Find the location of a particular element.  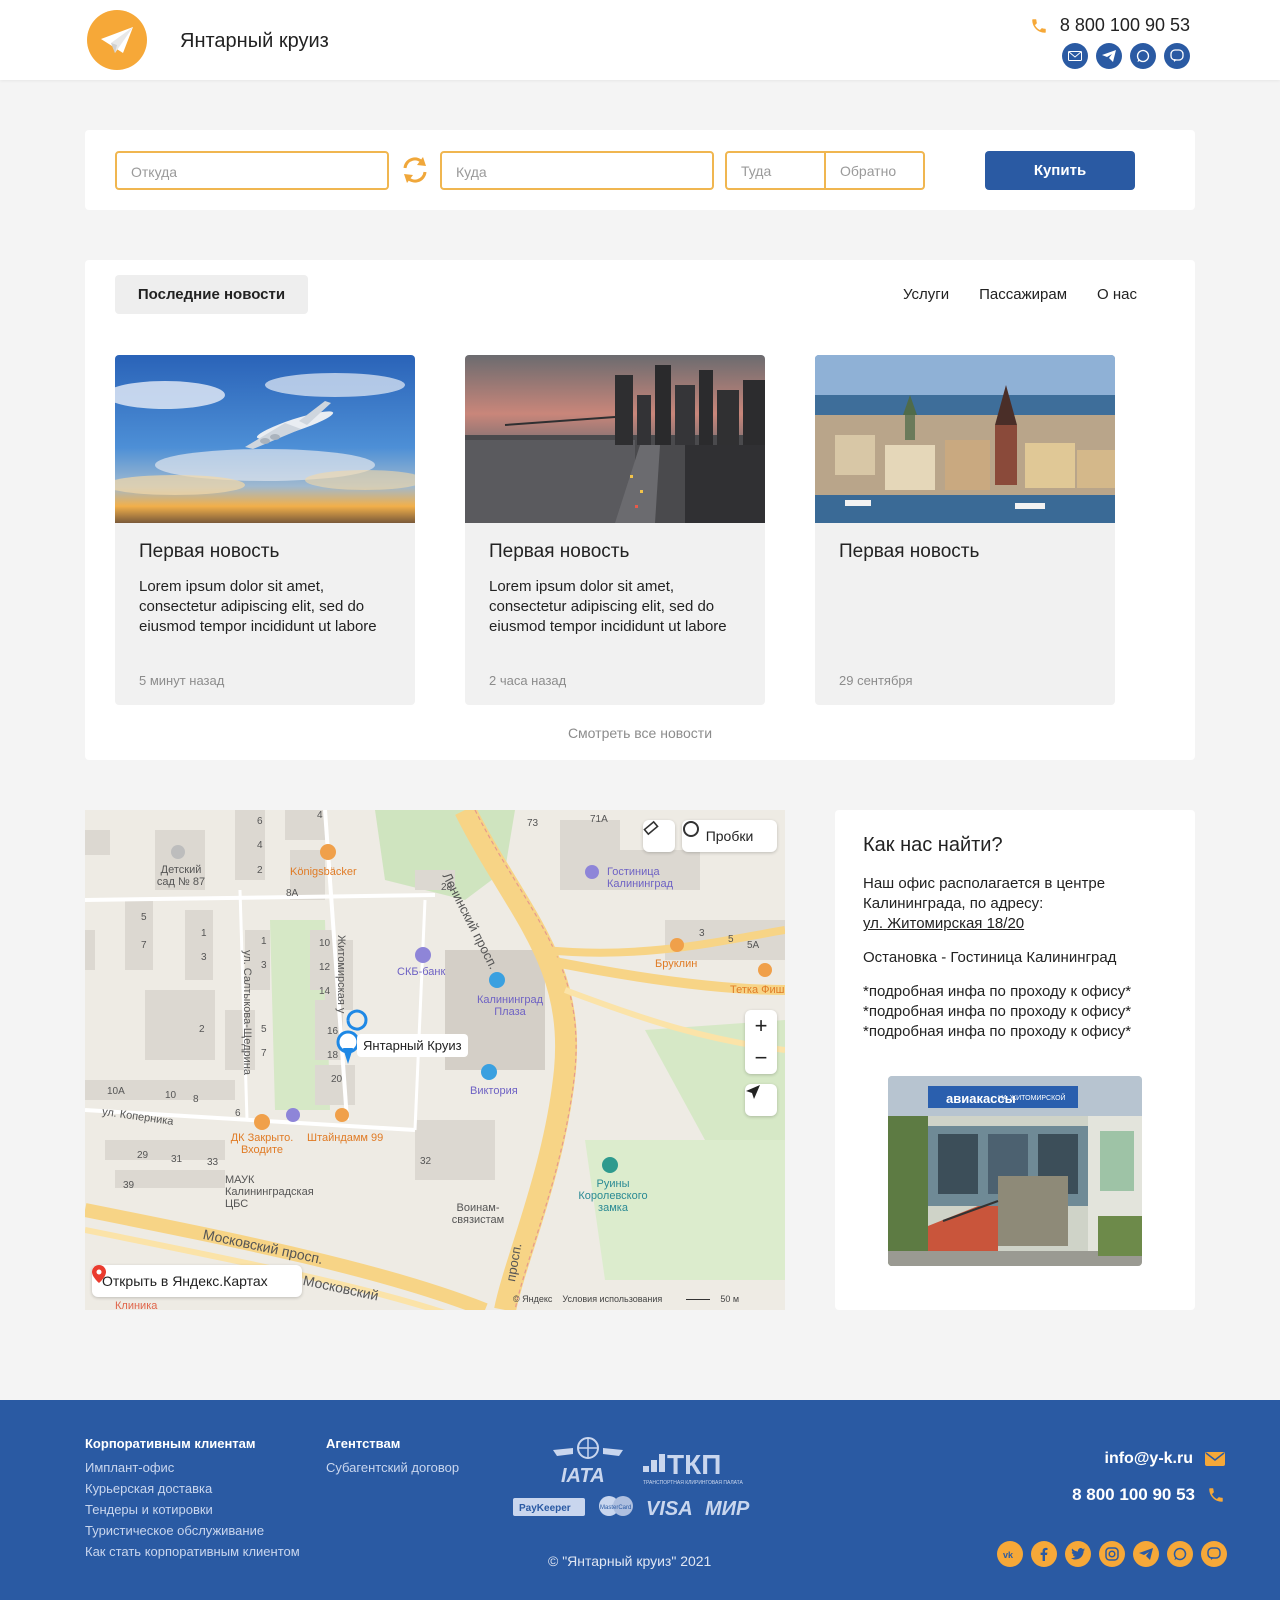

zoom-out-button: − is located at coordinates (761, 1058).